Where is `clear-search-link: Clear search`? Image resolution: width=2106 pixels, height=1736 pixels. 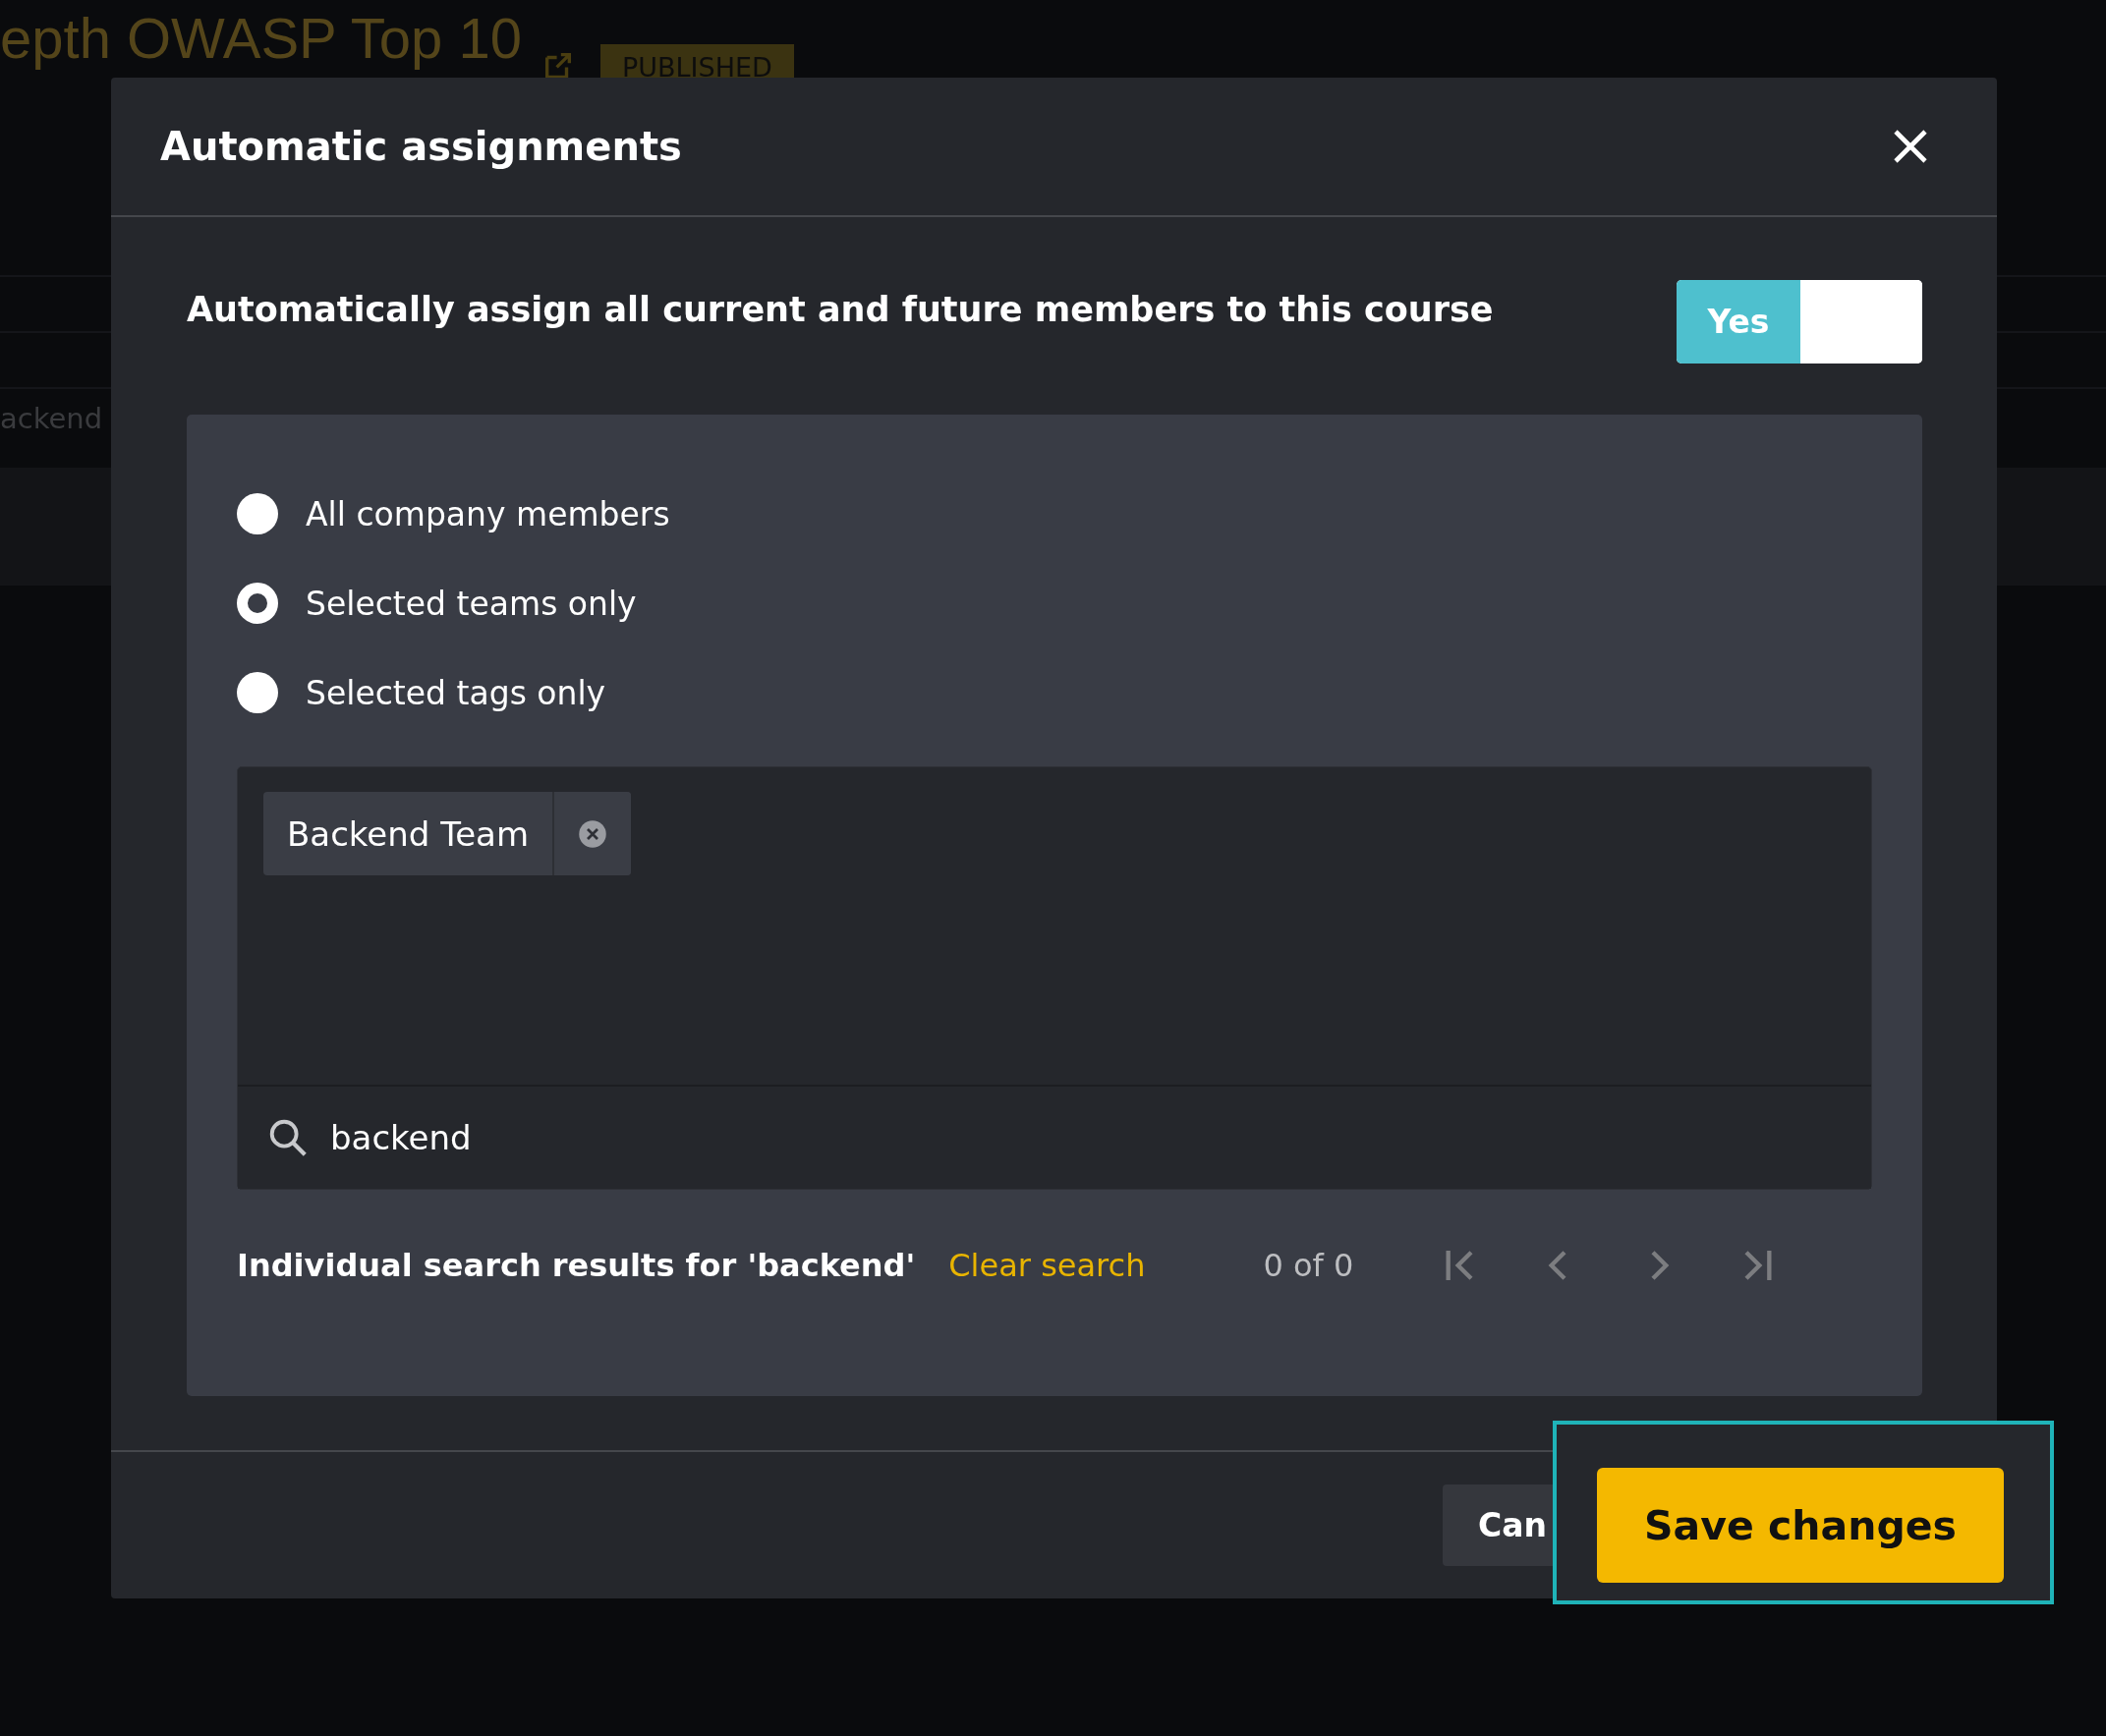 clear-search-link: Clear search is located at coordinates (1047, 1265).